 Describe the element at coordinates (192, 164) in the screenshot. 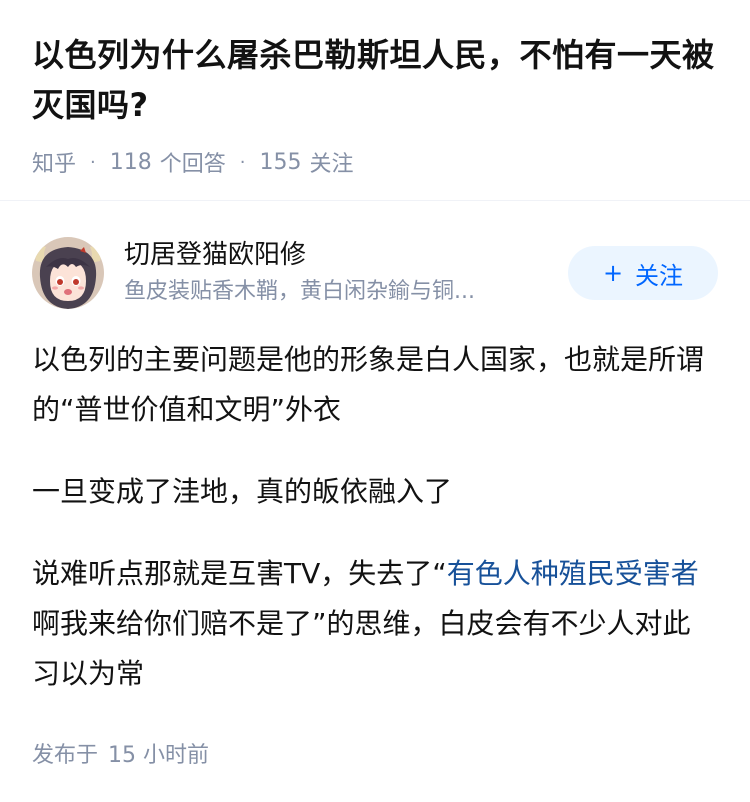

I see `answer-count-label: 个回答` at that location.